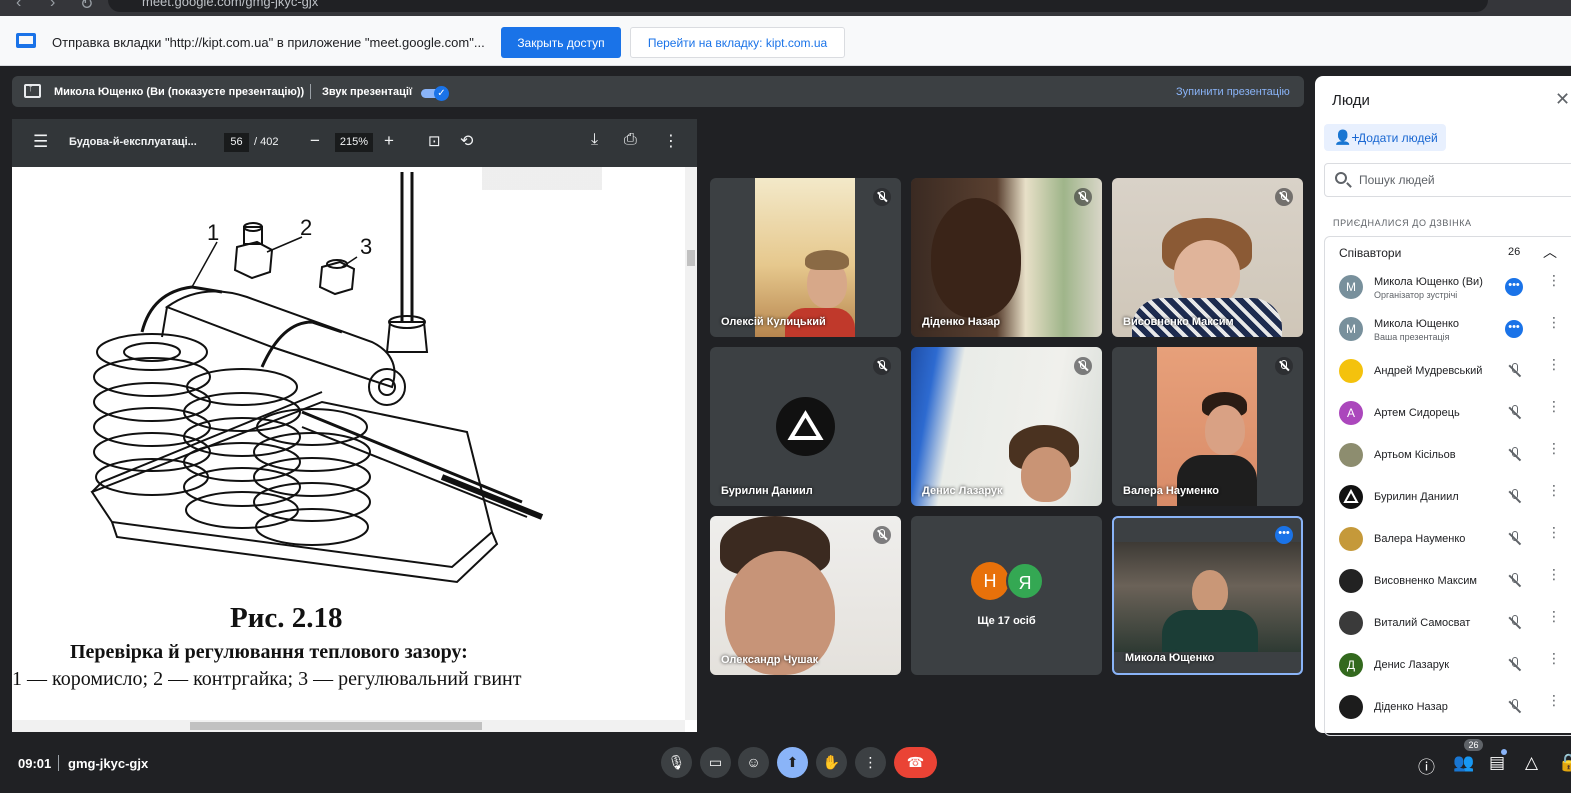 This screenshot has width=1571, height=793. What do you see at coordinates (1178, 322) in the screenshot?
I see `participant-name: Висовненко Максим` at bounding box center [1178, 322].